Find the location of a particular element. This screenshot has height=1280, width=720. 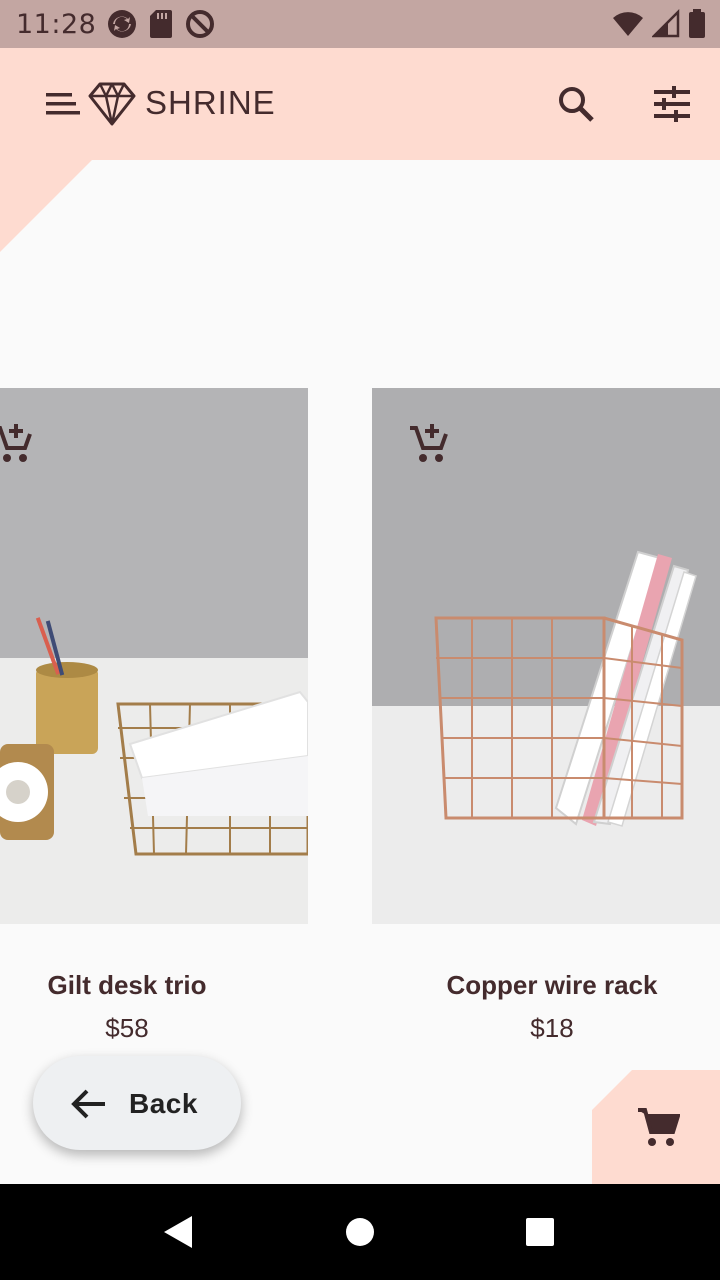

sd-card-icon is located at coordinates (161, 24).